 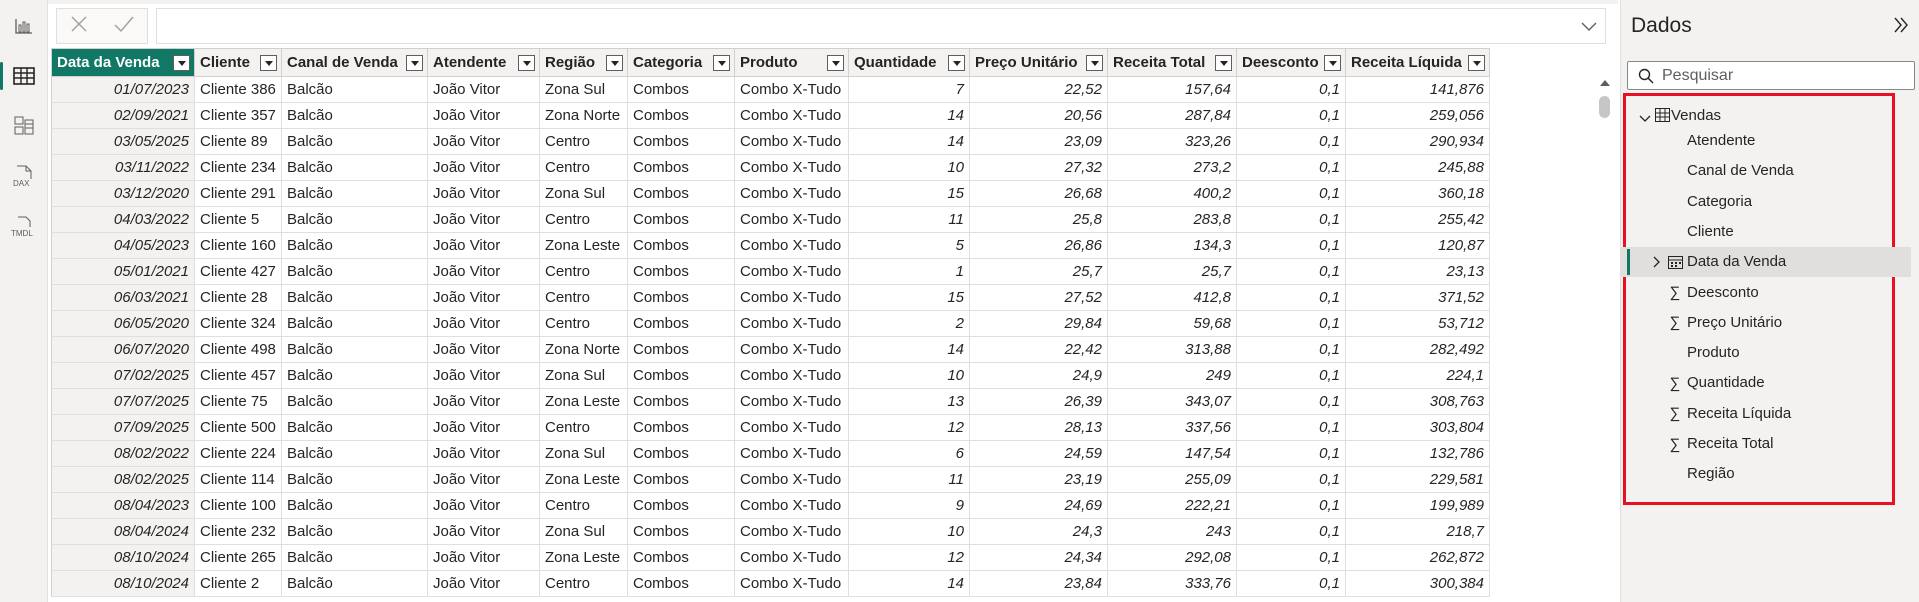 What do you see at coordinates (1766, 353) in the screenshot?
I see `field-item: Produto` at bounding box center [1766, 353].